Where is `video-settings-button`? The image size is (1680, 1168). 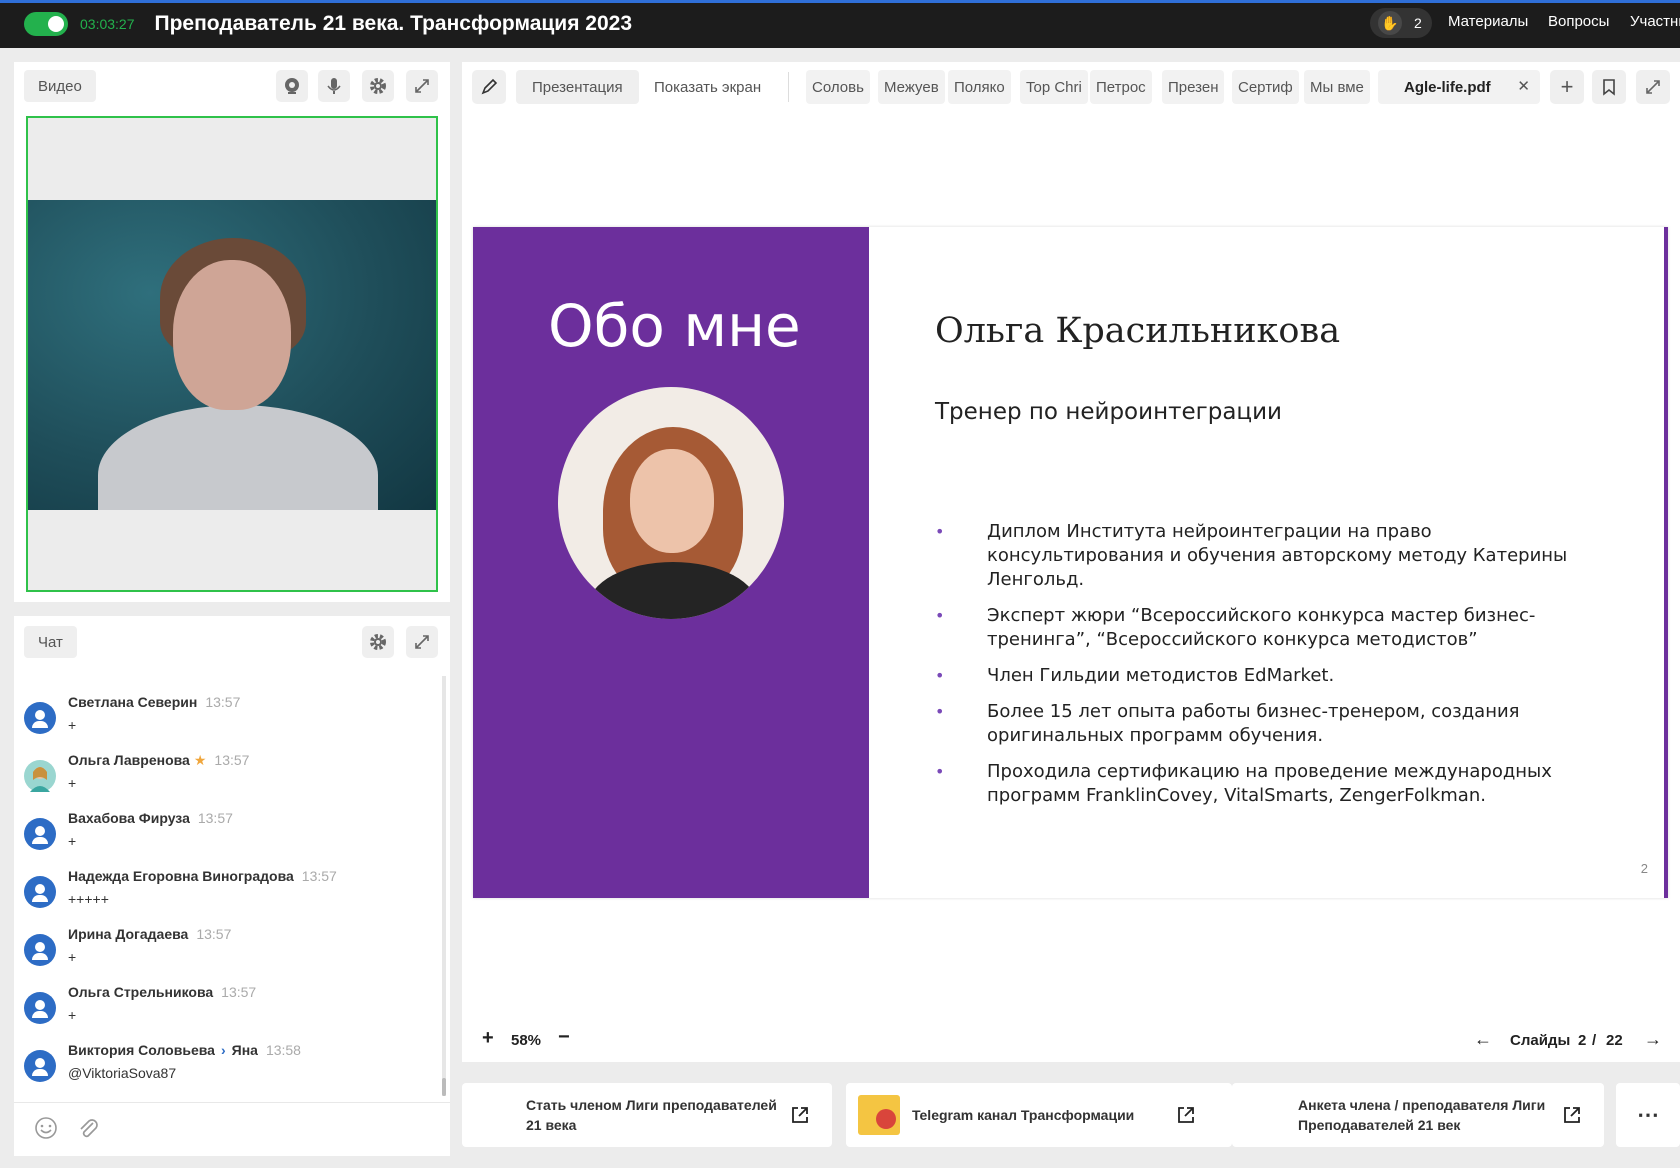 video-settings-button is located at coordinates (378, 86).